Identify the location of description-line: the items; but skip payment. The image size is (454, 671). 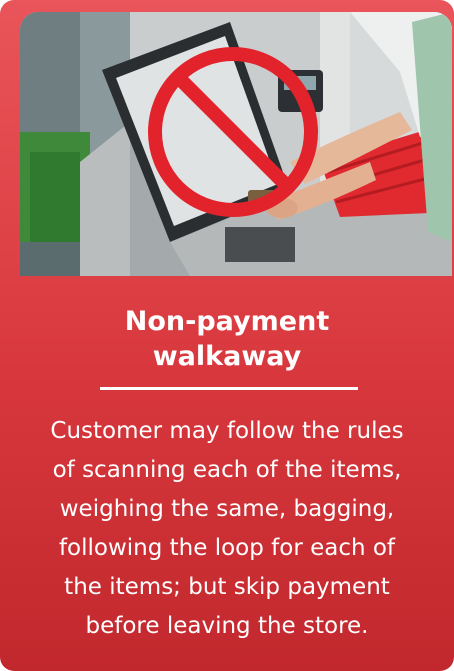
(227, 587).